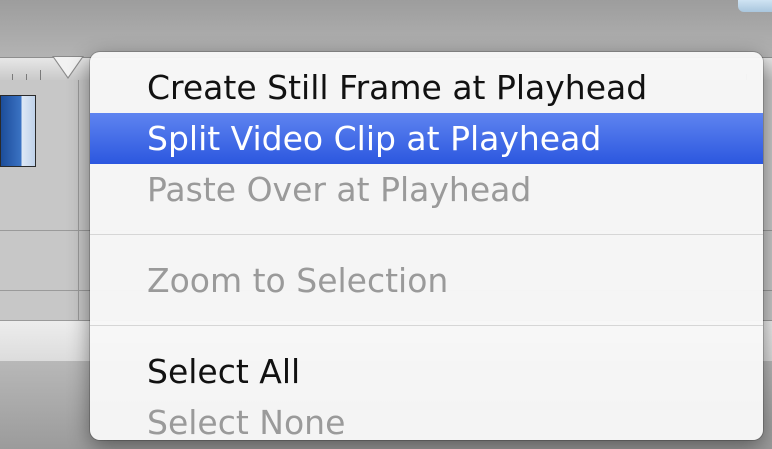 The height and width of the screenshot is (449, 772). I want to click on ruler-tick, so click(40, 75).